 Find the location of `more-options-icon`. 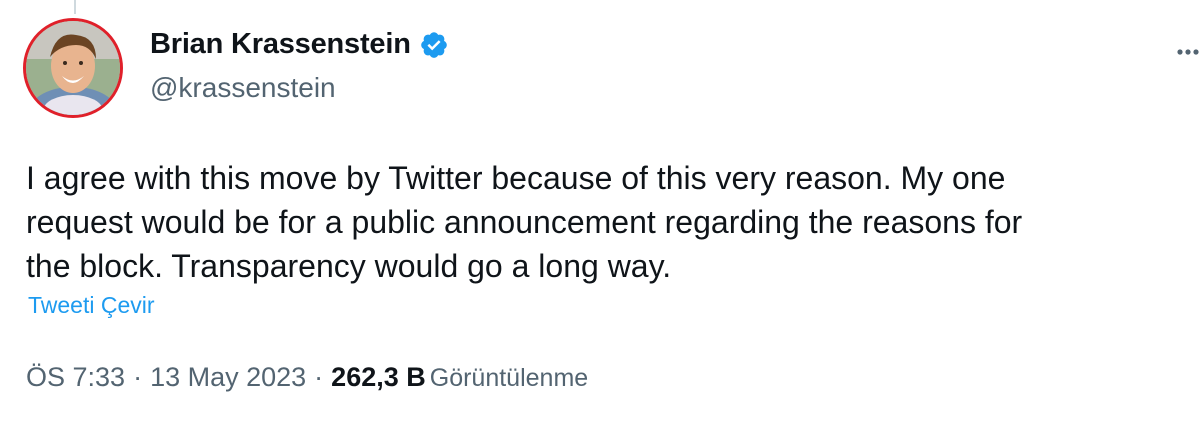

more-options-icon is located at coordinates (1188, 49).